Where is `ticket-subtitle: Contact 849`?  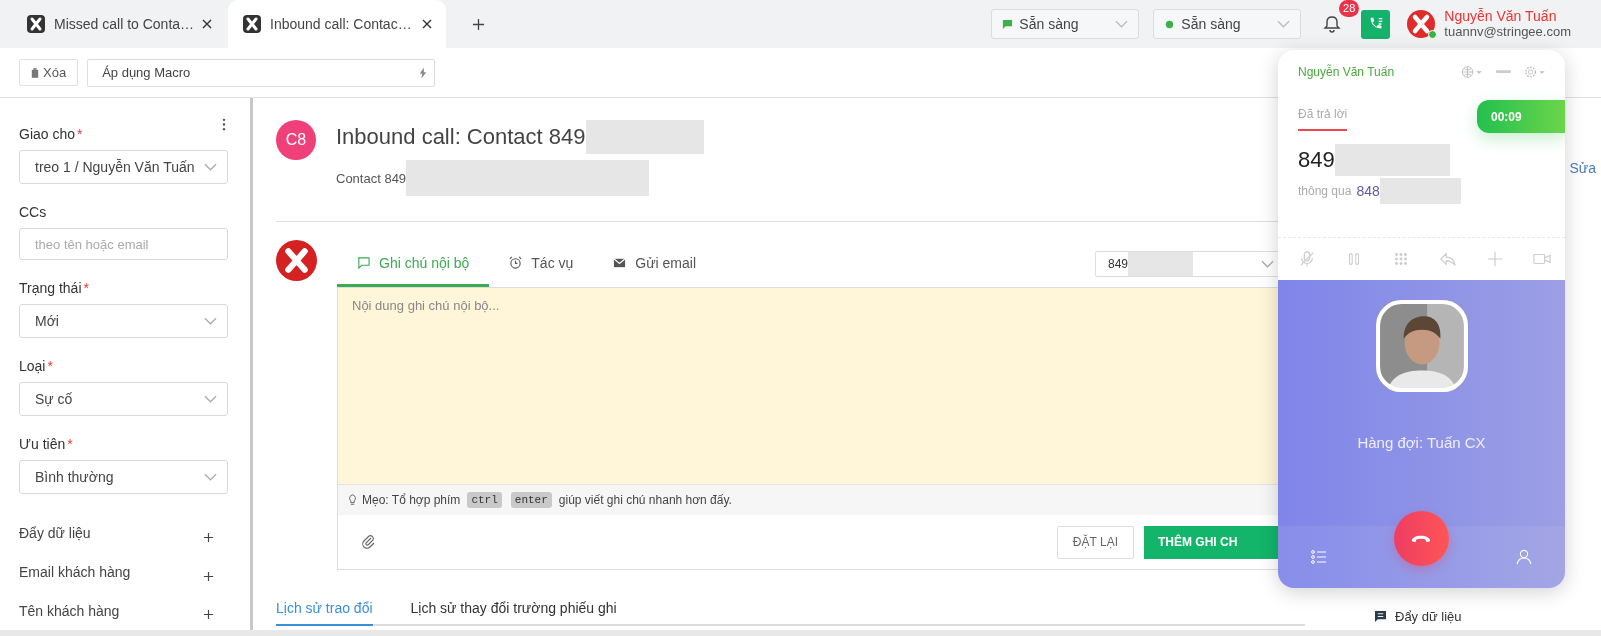
ticket-subtitle: Contact 849 is located at coordinates (371, 178).